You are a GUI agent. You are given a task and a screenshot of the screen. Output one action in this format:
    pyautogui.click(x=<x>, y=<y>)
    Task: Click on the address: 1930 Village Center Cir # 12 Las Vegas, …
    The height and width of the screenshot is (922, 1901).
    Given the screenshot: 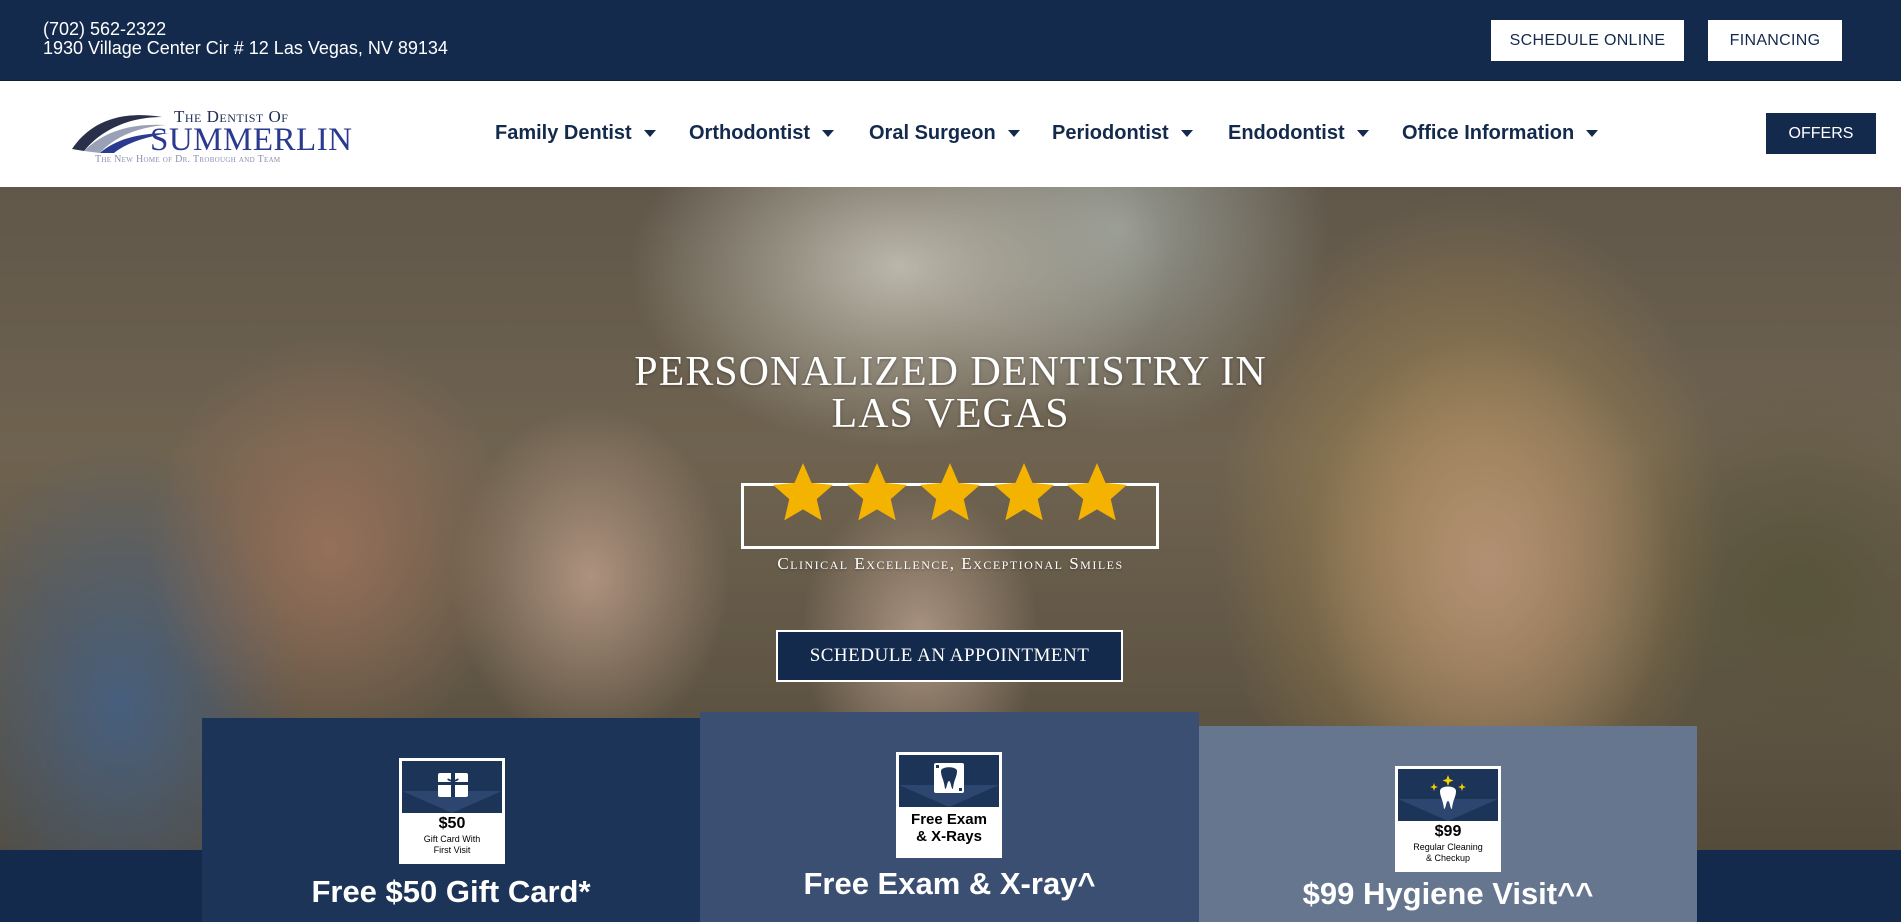 What is the action you would take?
    pyautogui.click(x=245, y=48)
    